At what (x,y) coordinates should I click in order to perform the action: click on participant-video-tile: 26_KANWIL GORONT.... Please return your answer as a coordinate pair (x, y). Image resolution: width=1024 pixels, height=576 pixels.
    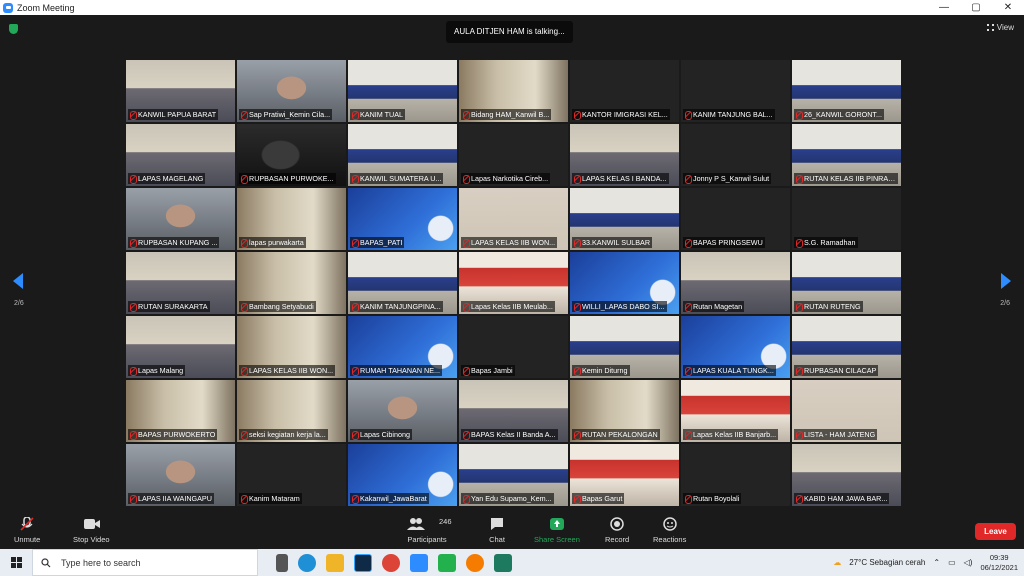
    Looking at the image, I should click on (846, 91).